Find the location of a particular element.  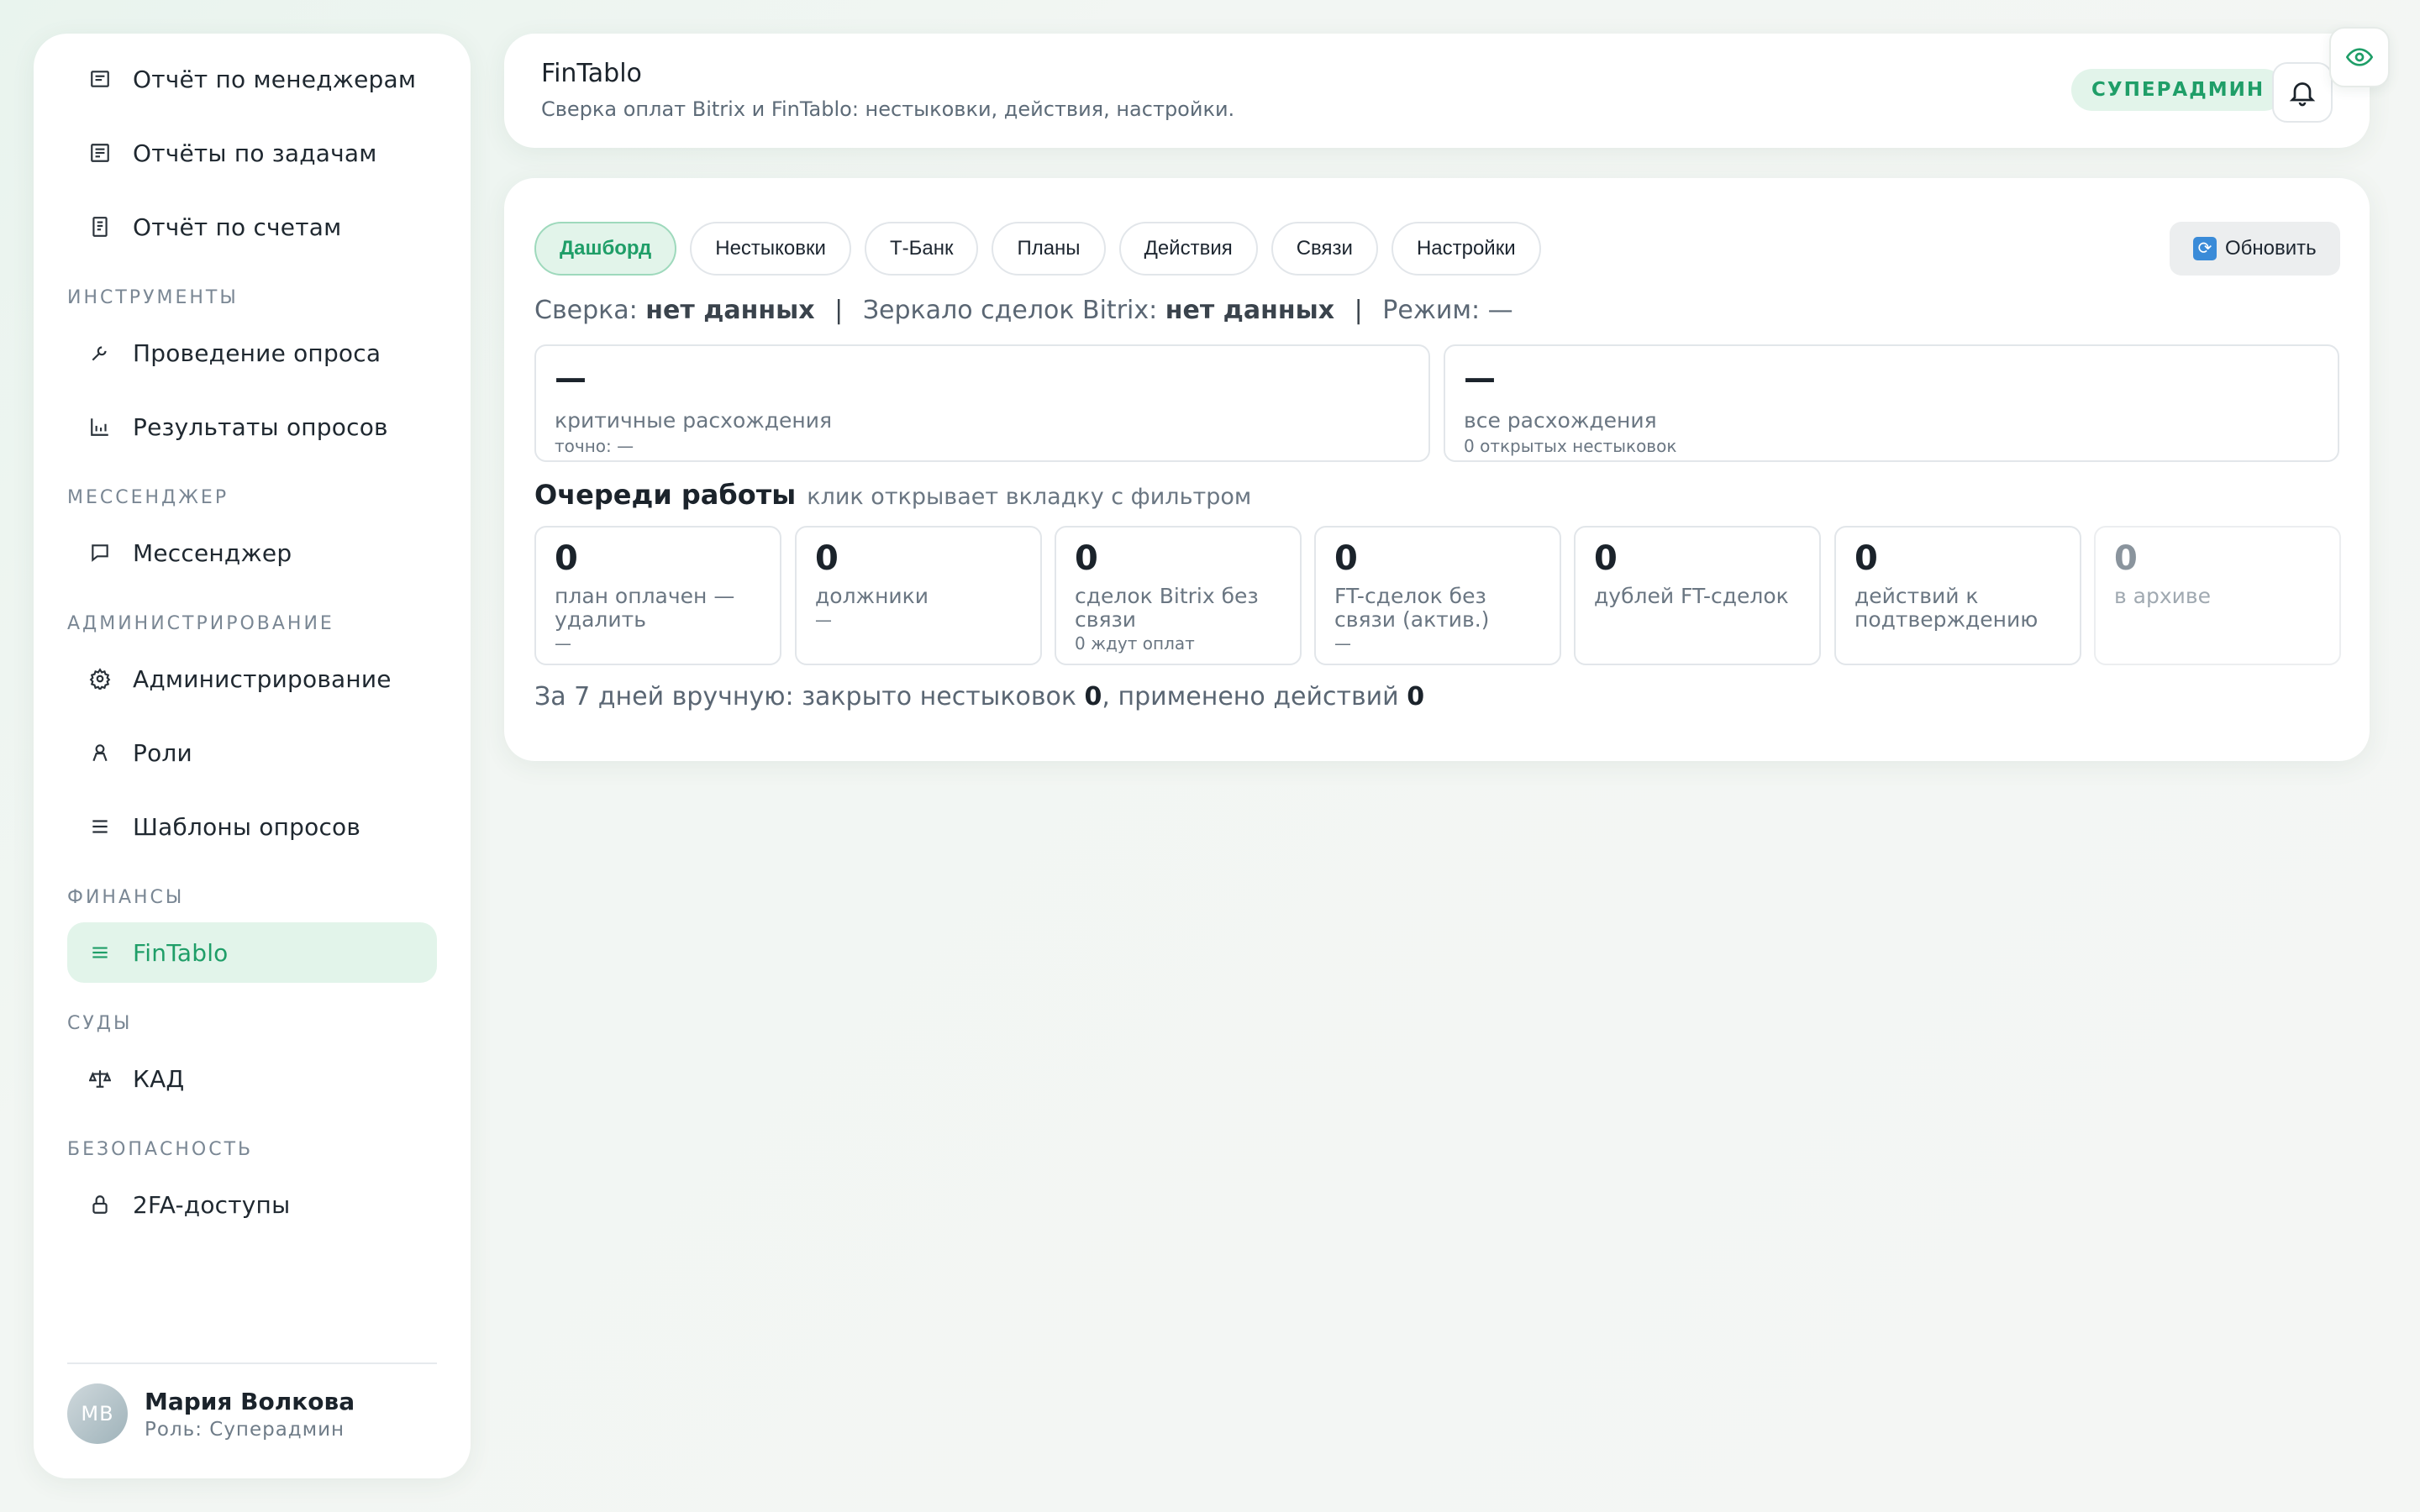

wrench-icon is located at coordinates (100, 352).